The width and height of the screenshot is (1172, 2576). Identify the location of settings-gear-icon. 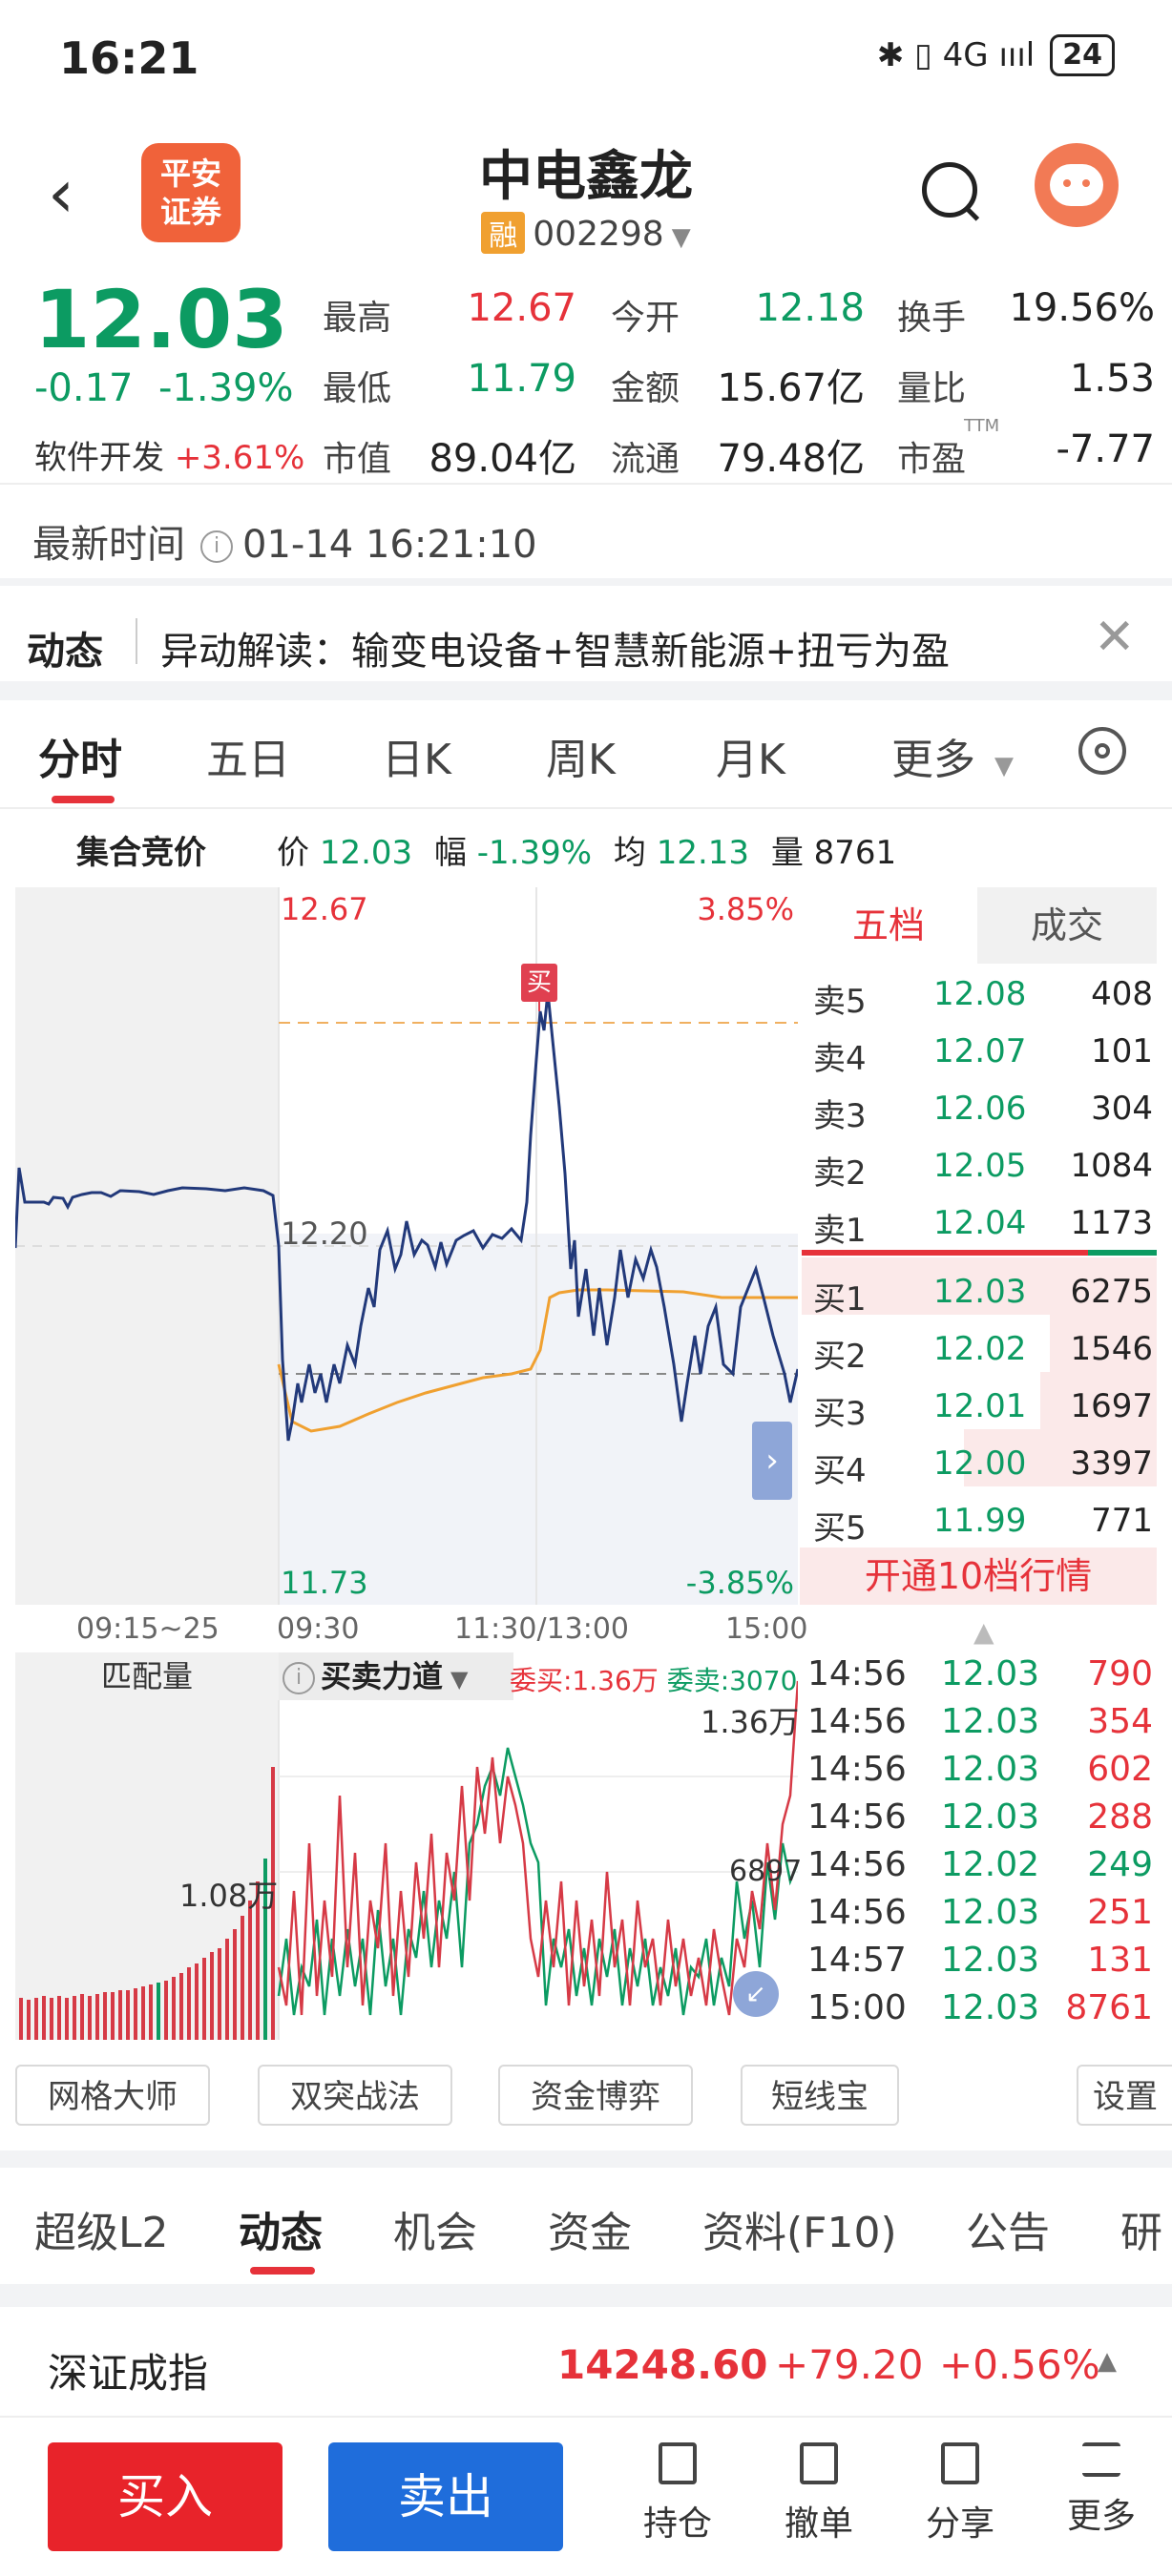
(1102, 751).